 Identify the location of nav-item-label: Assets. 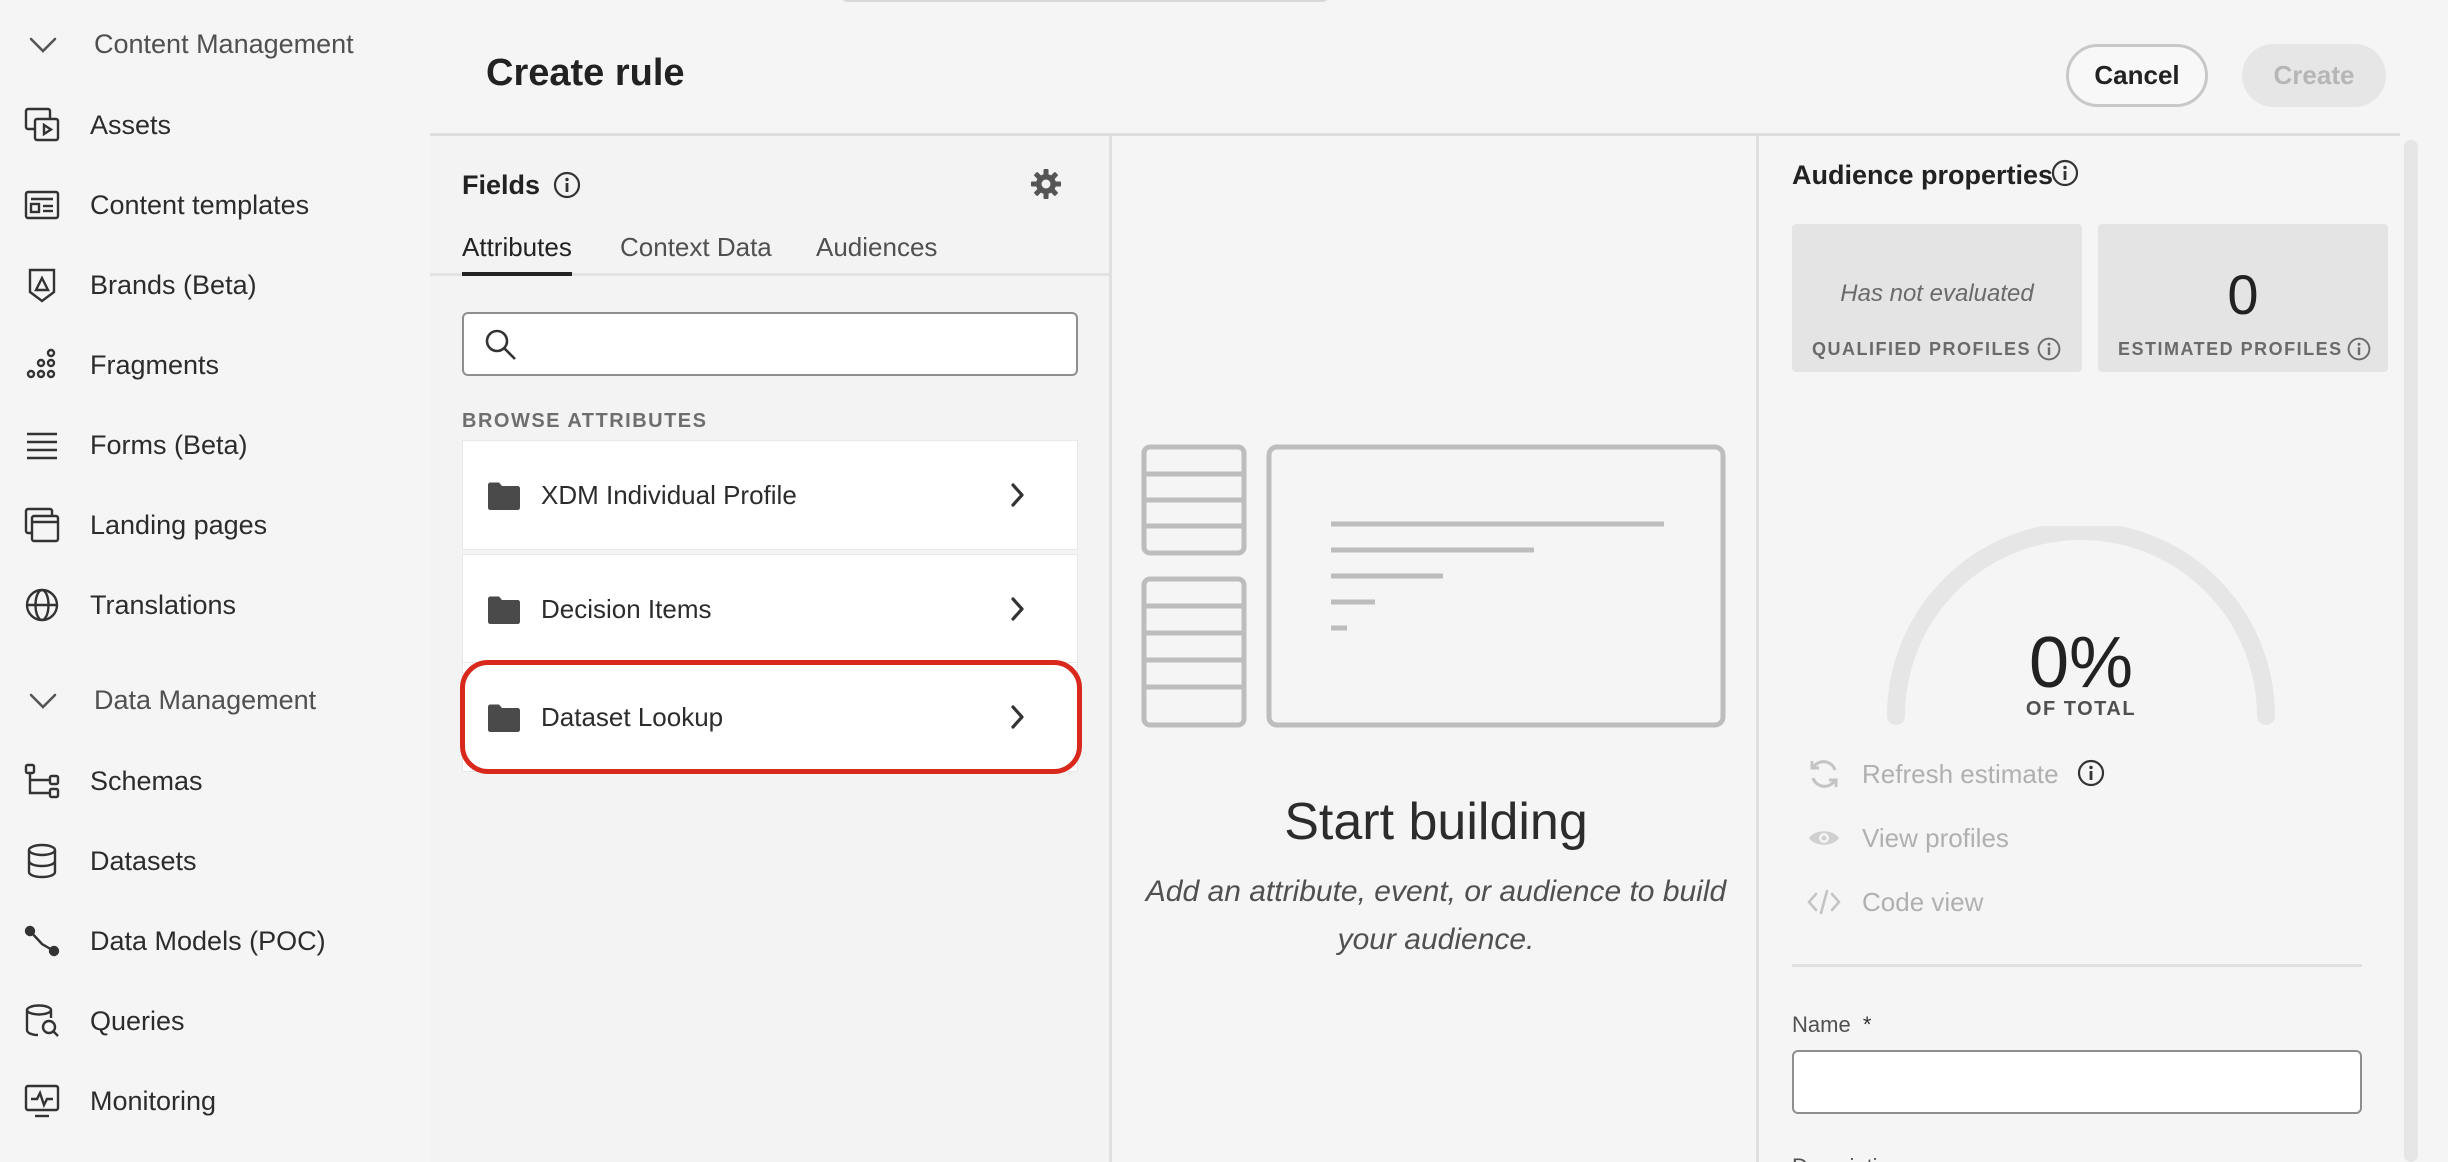
(131, 124).